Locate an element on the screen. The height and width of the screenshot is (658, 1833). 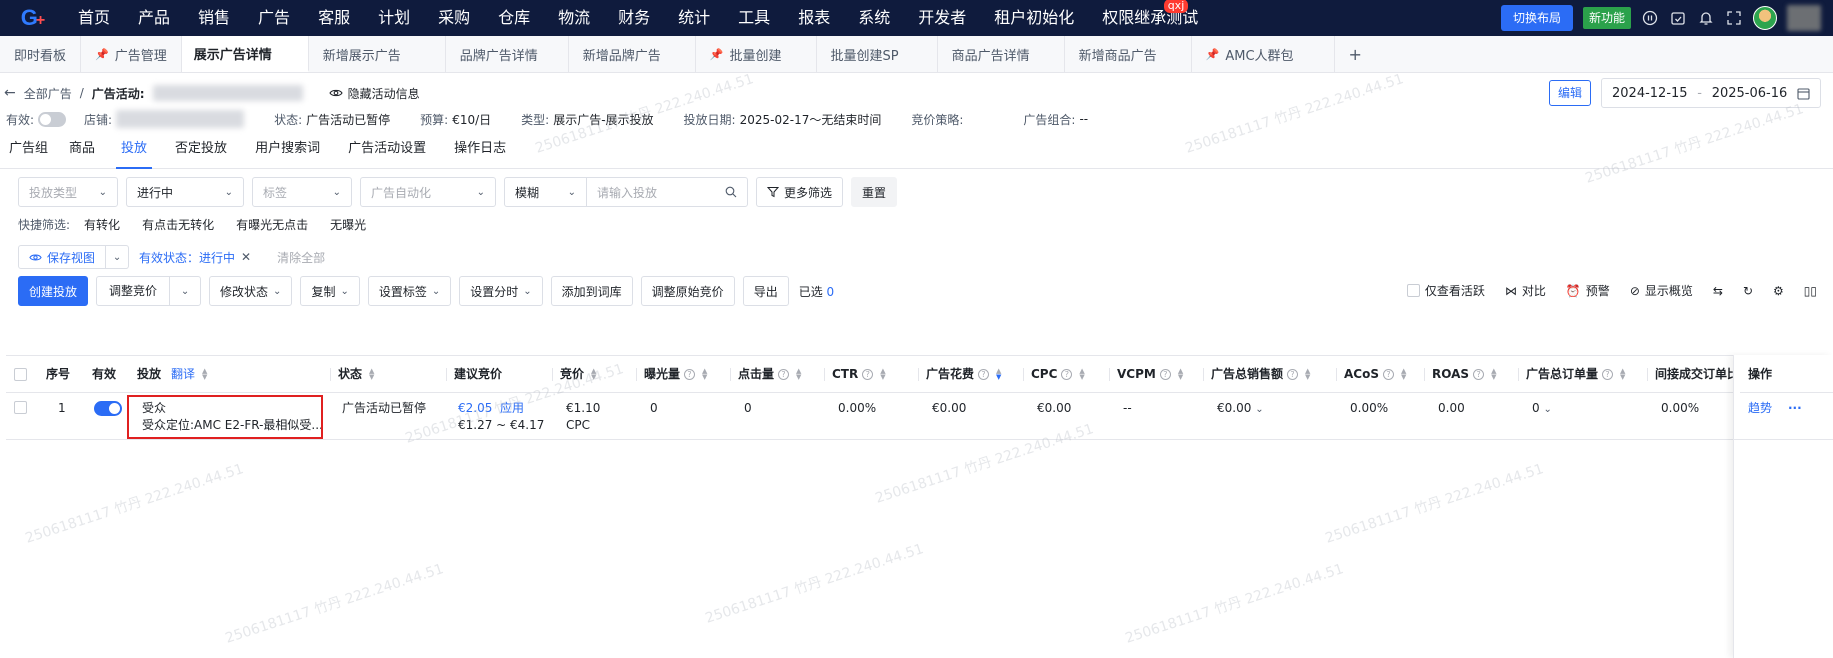
more-filters-button: 更多筛选 is located at coordinates (800, 192).